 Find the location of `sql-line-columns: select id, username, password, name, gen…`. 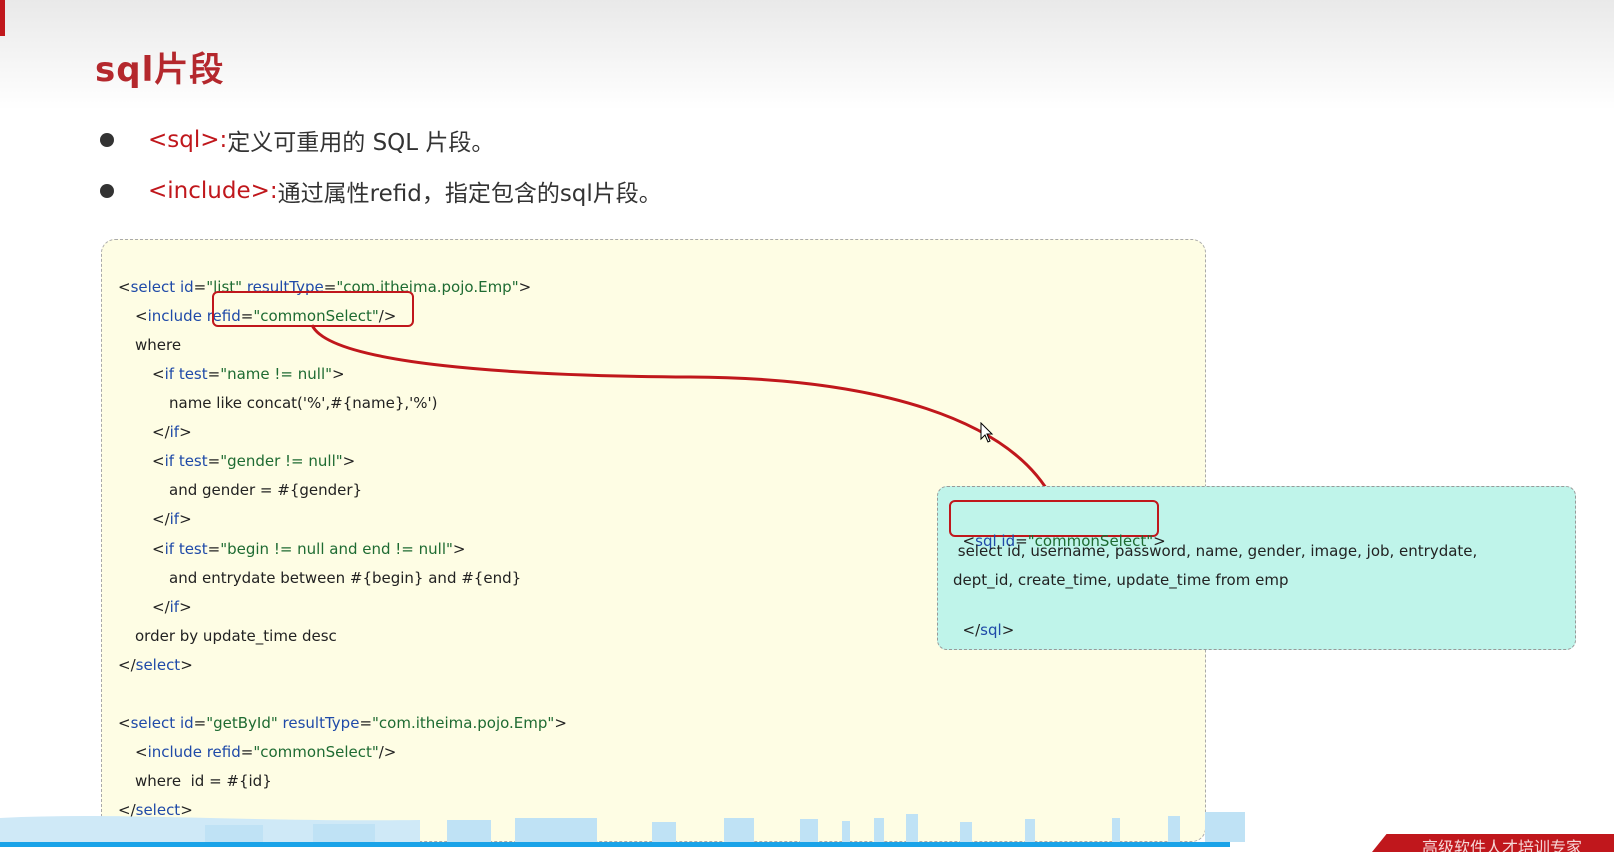

sql-line-columns: select id, username, password, name, gen… is located at coordinates (1215, 551).